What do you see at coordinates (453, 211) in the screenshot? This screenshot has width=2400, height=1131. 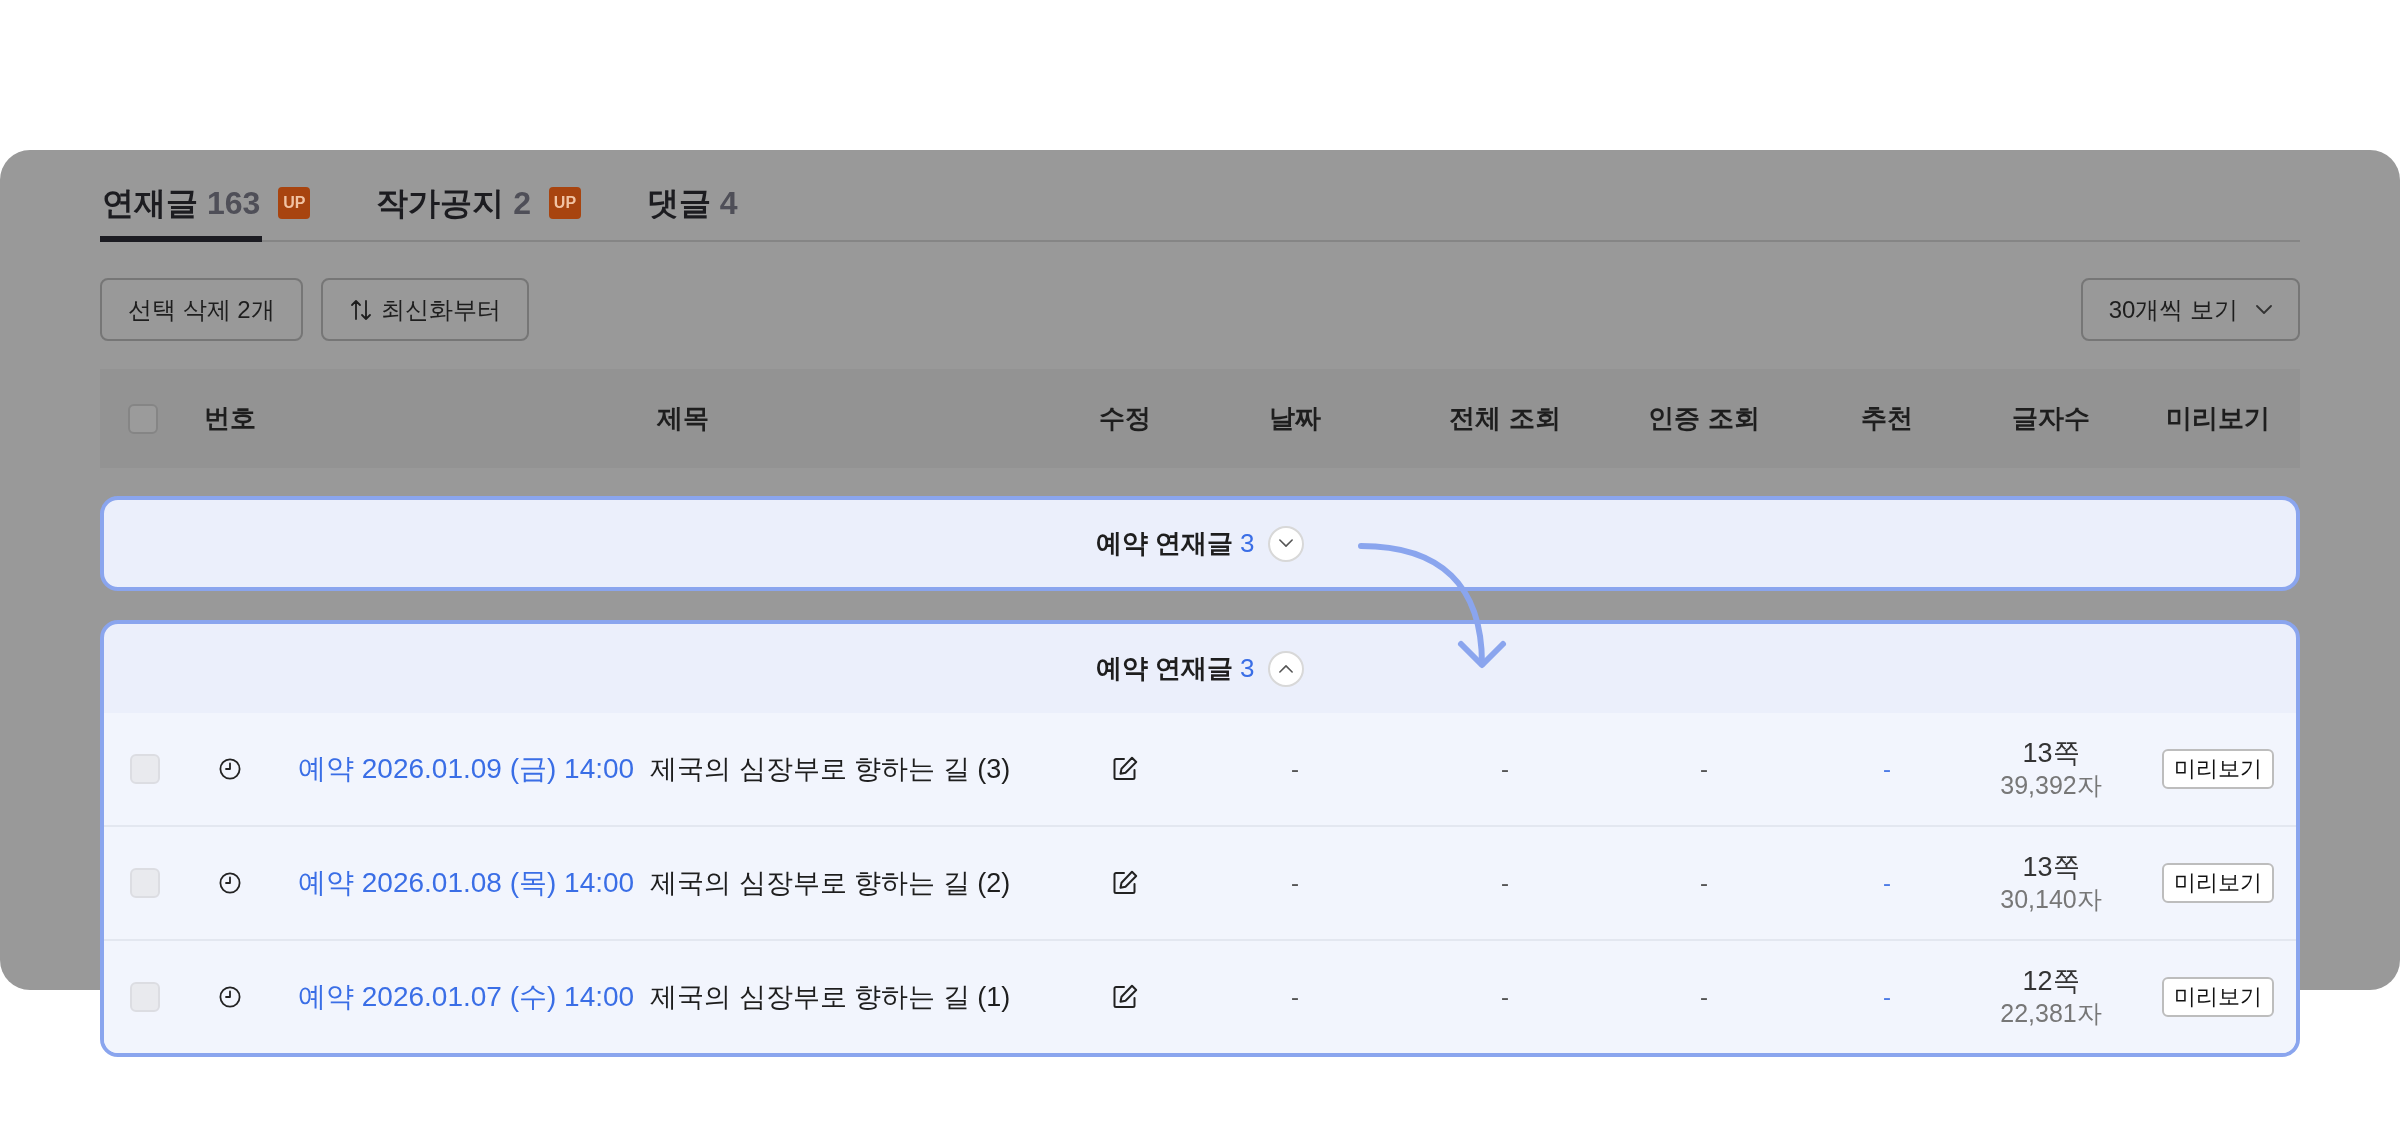 I see `tab: 작가공지 2` at bounding box center [453, 211].